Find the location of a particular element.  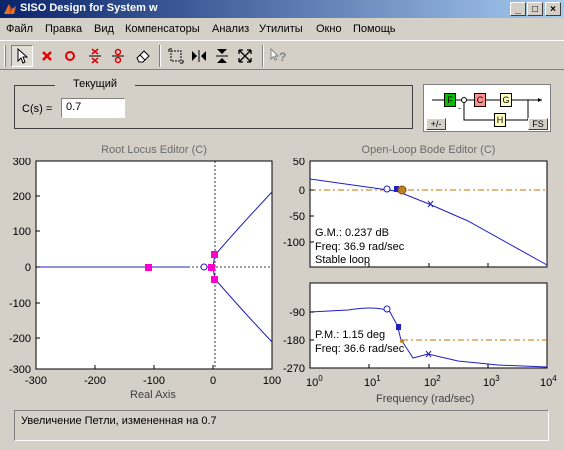

phase-tick: -90 is located at coordinates (297, 313).